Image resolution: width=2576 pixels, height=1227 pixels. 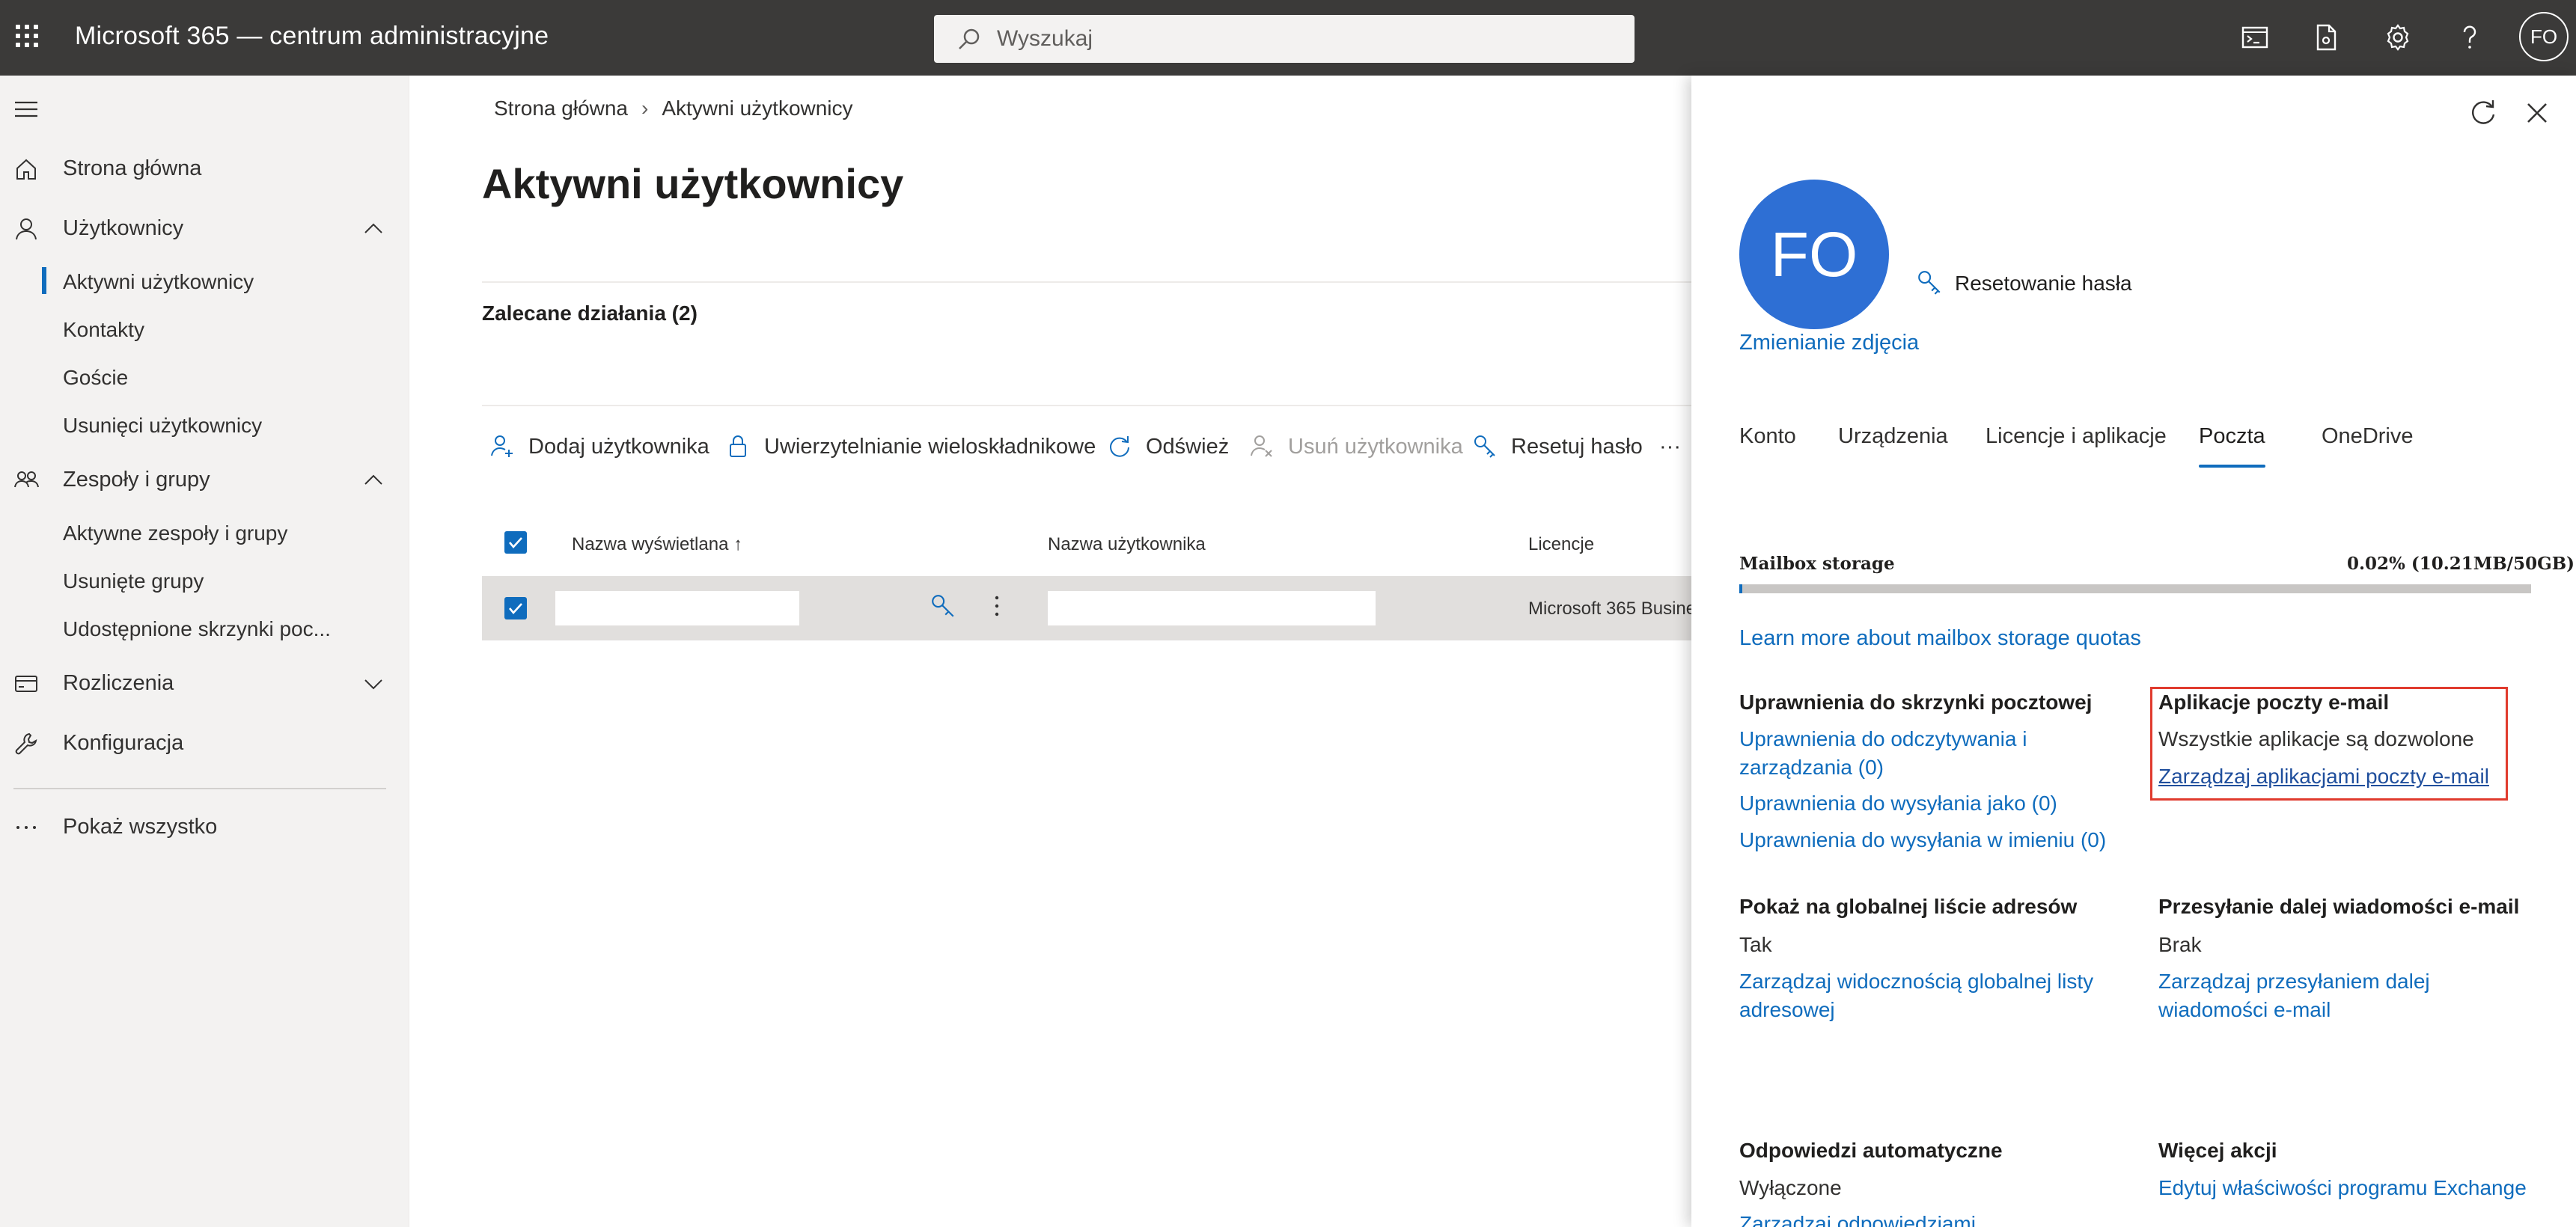 What do you see at coordinates (1871, 1150) in the screenshot?
I see `auto-replies-title: Odpowiedzi automatyczne` at bounding box center [1871, 1150].